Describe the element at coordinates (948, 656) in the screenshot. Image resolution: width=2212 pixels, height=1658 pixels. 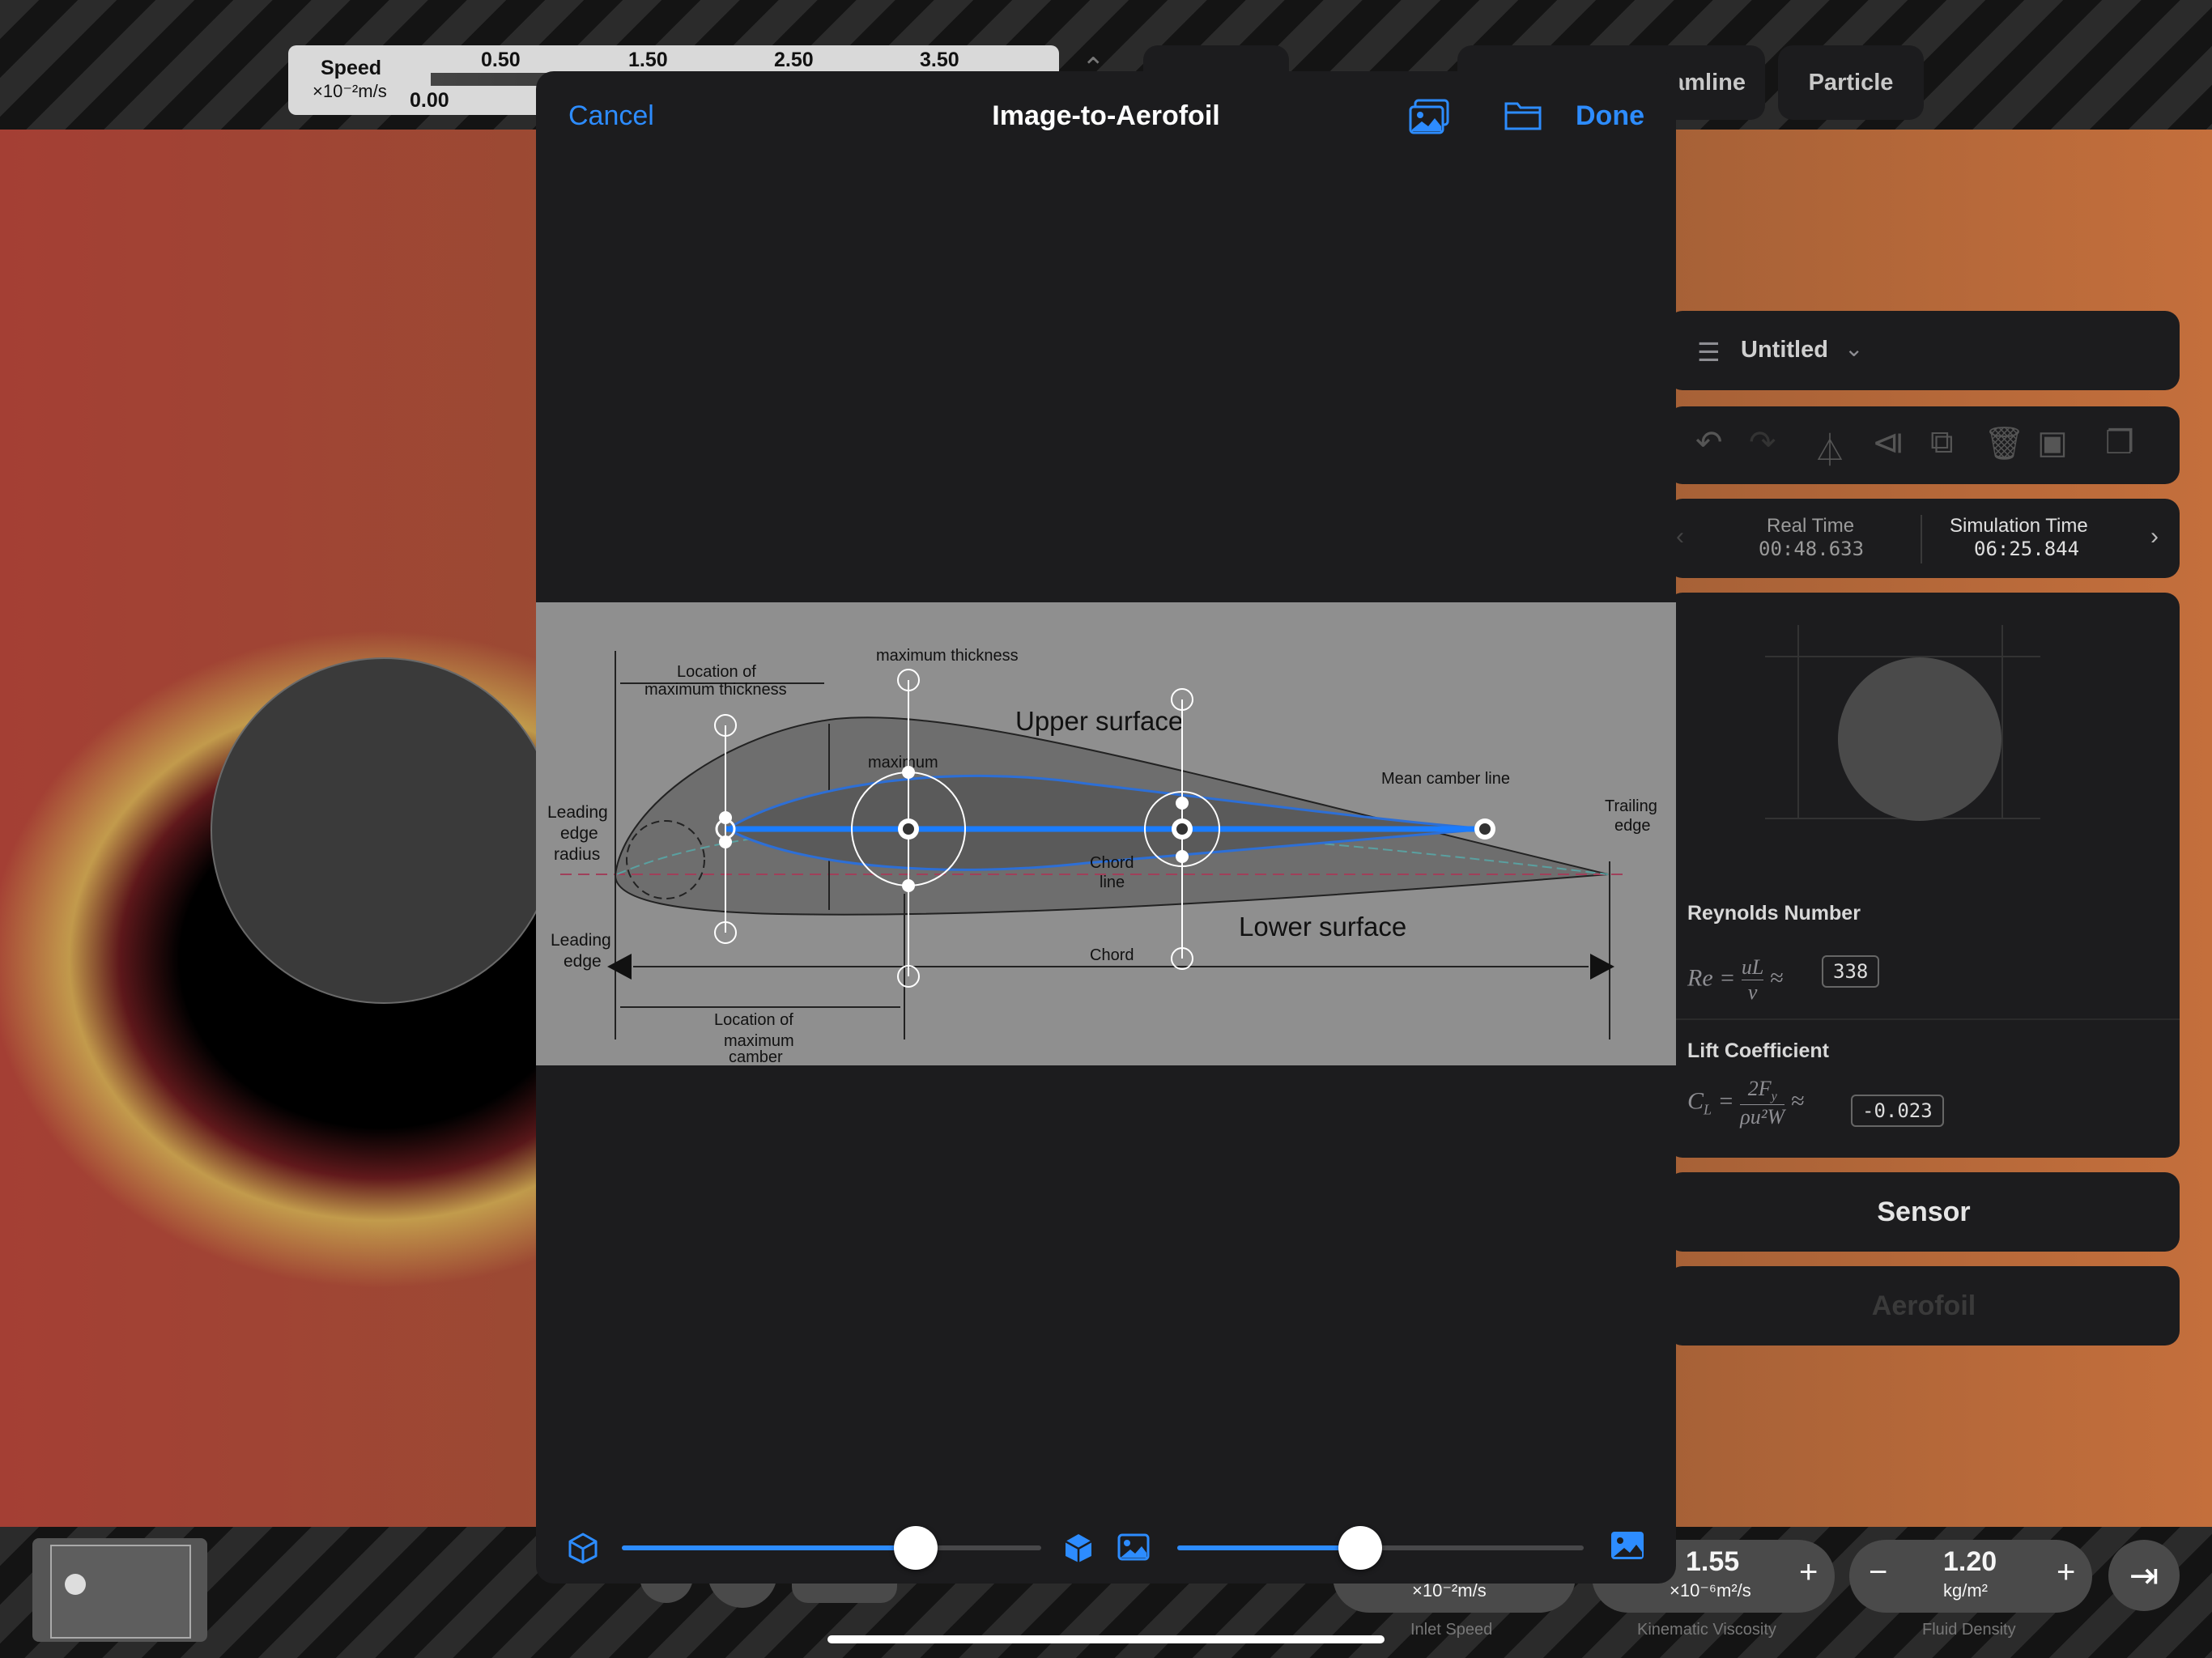
I see `label-max-thickness: maximum thickness` at that location.